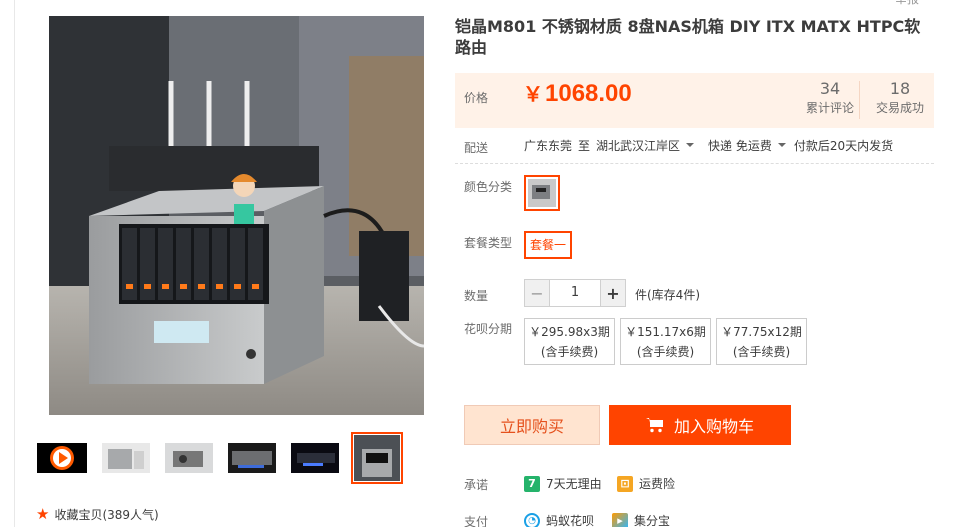 The image size is (953, 527). Describe the element at coordinates (548, 146) in the screenshot. I see `delivery-from: 广东东莞` at that location.